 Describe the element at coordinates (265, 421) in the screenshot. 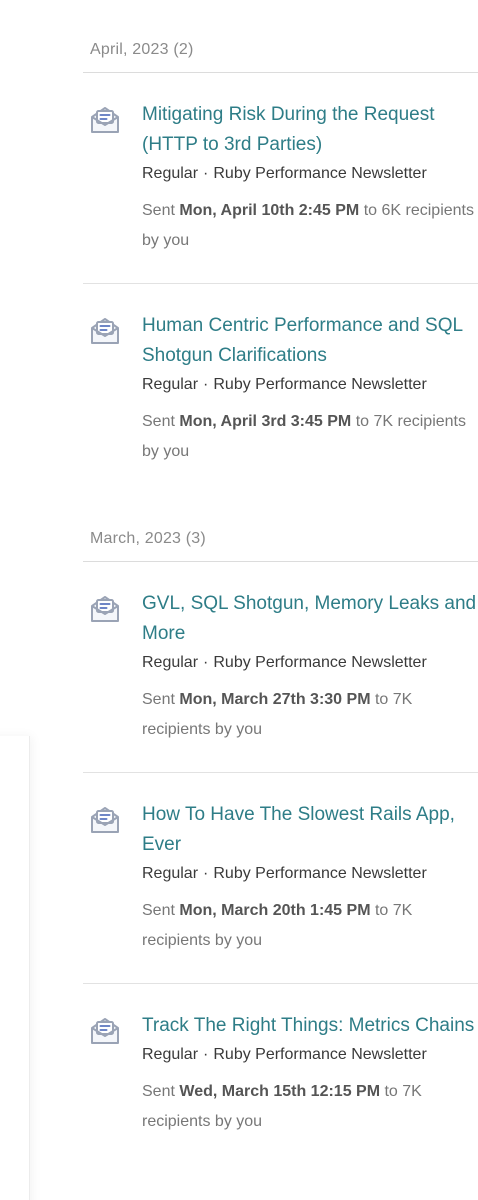

I see `sent-date: Mon, April 3rd 3:45 PM` at that location.